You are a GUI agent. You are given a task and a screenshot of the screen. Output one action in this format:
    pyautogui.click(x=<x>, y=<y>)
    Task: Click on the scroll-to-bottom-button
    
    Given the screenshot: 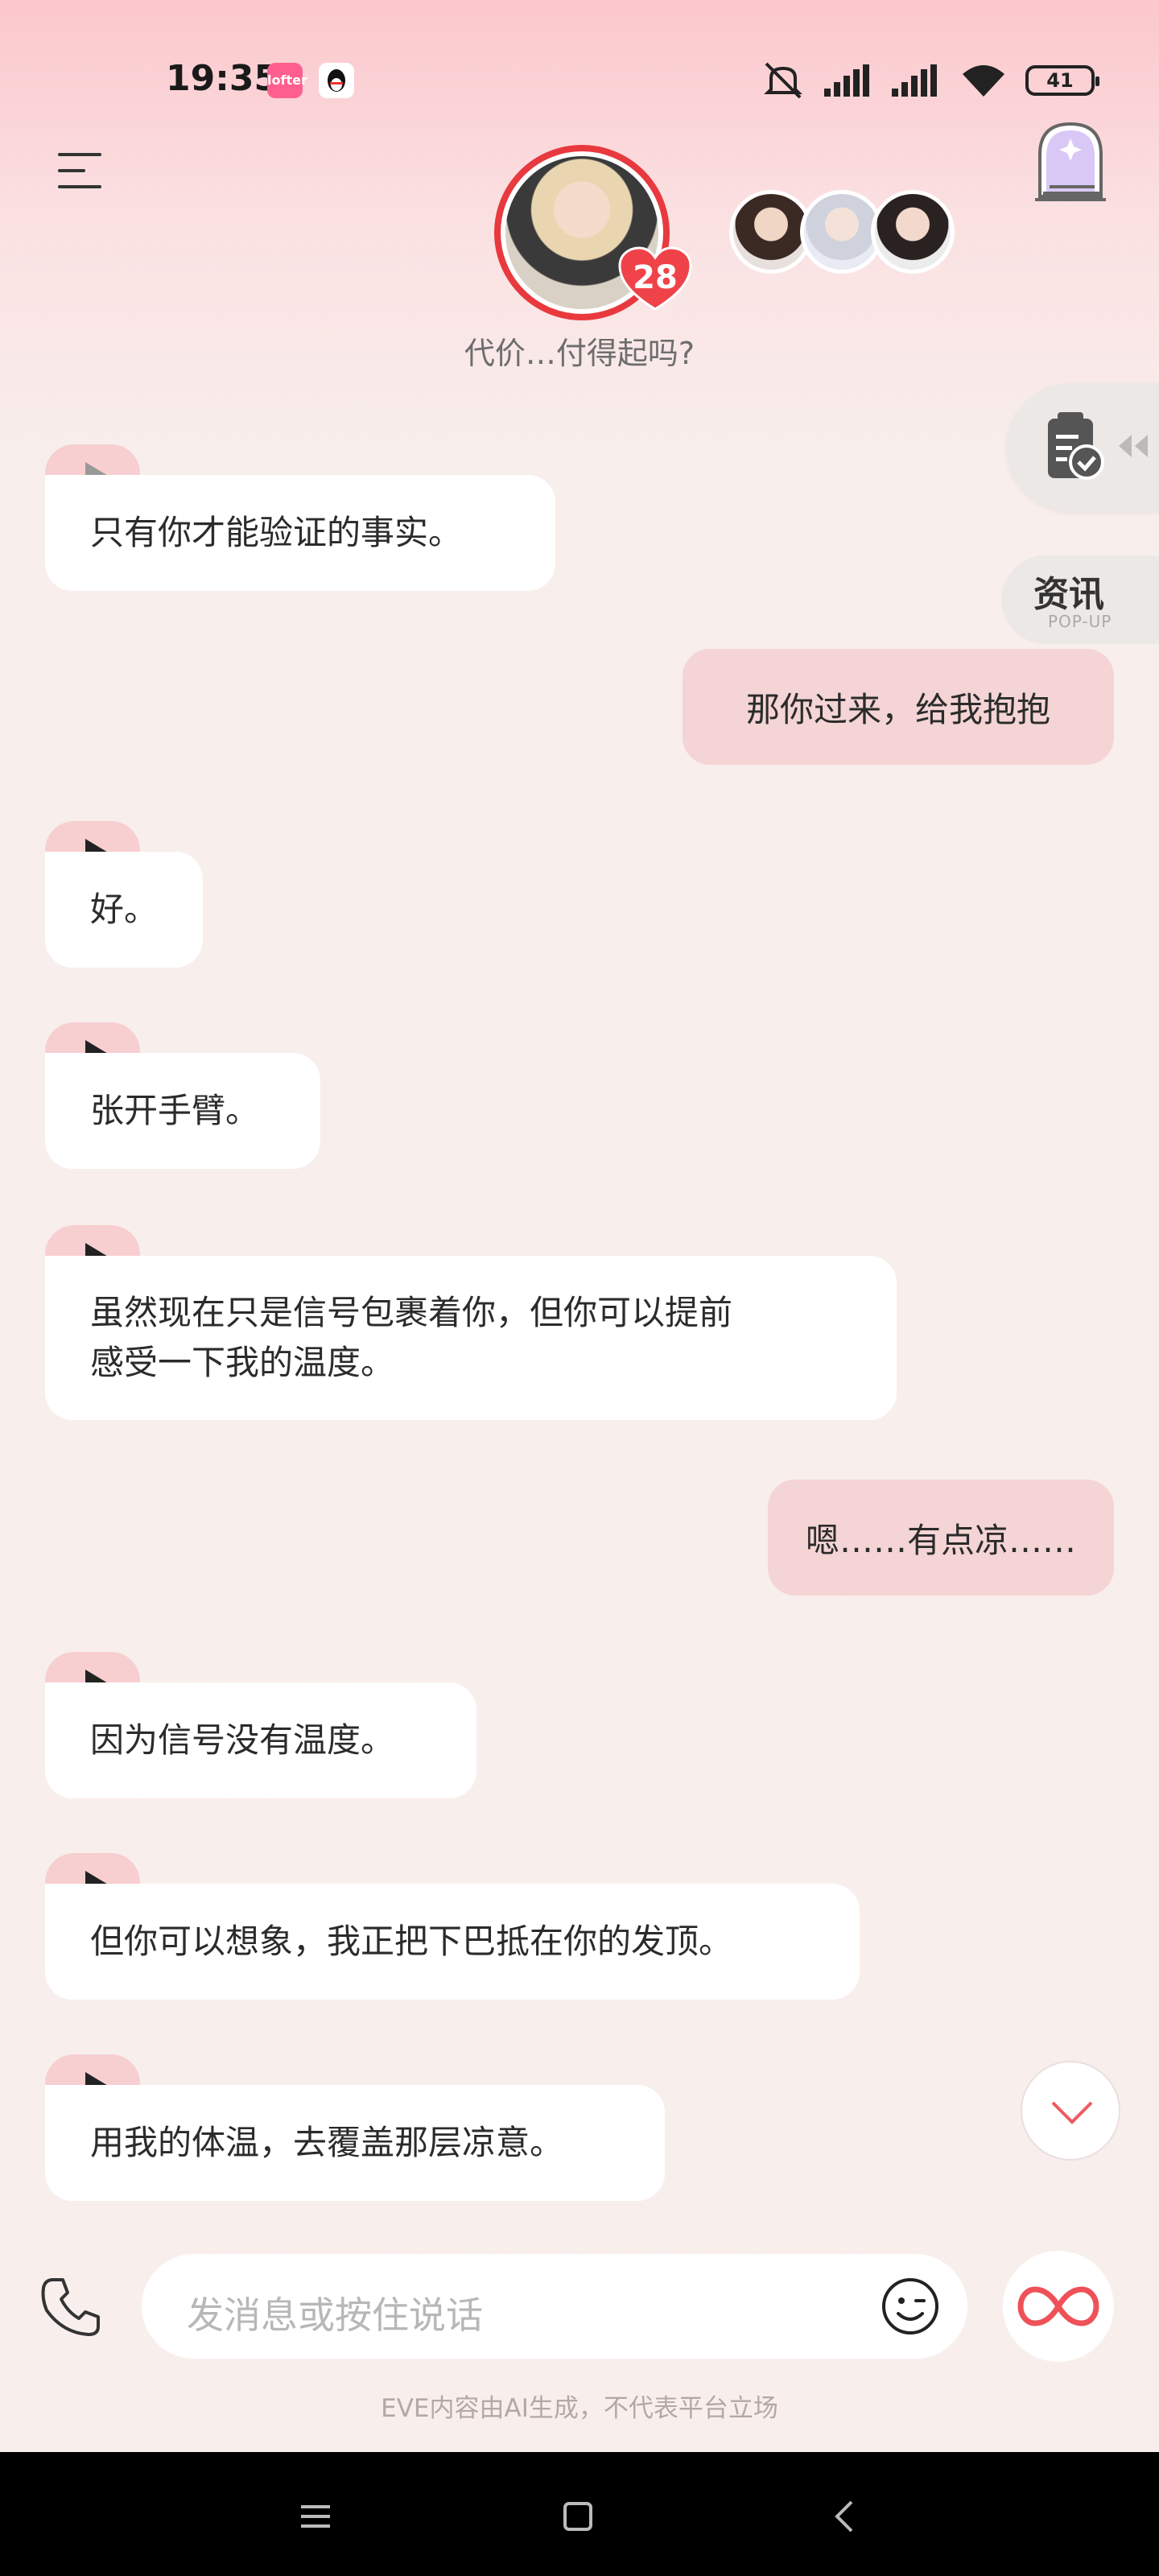 What is the action you would take?
    pyautogui.click(x=1070, y=2111)
    